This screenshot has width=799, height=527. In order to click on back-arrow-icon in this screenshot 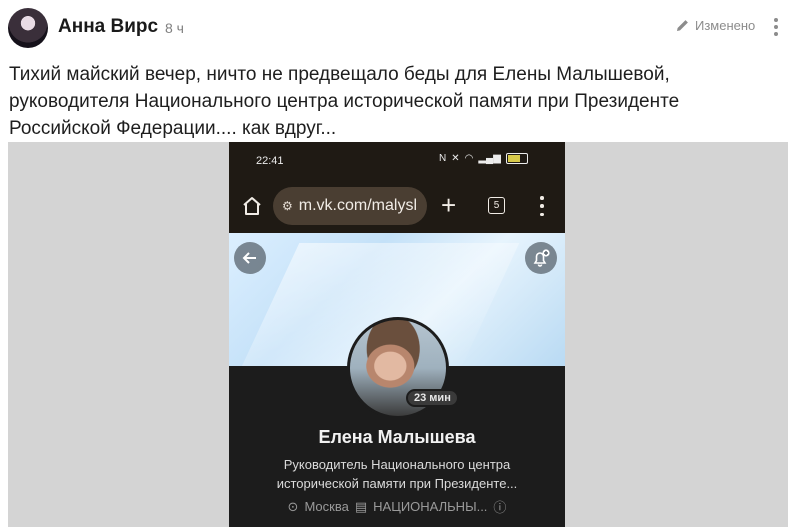, I will do `click(249, 258)`.